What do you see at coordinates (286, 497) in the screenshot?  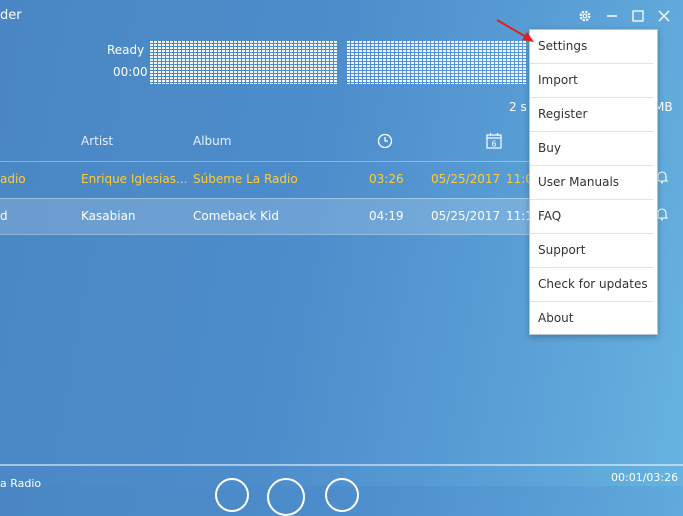 I see `play-button` at bounding box center [286, 497].